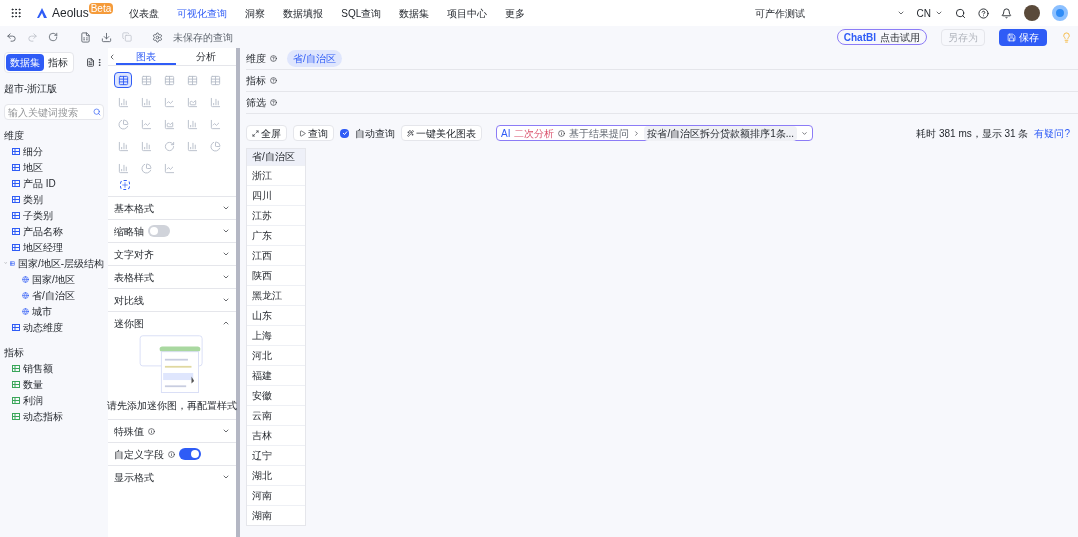 The image size is (1078, 537). Describe the element at coordinates (16, 13) in the screenshot. I see `apps-icon` at that location.